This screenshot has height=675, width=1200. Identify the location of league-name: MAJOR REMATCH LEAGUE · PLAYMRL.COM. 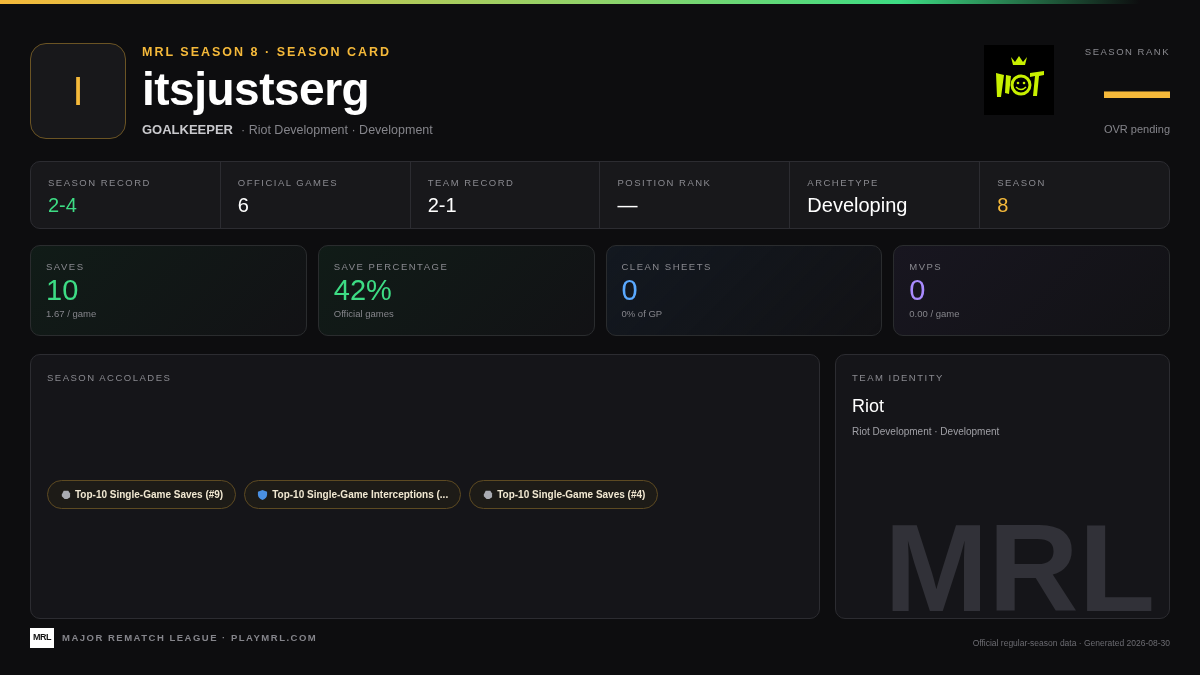
(190, 637).